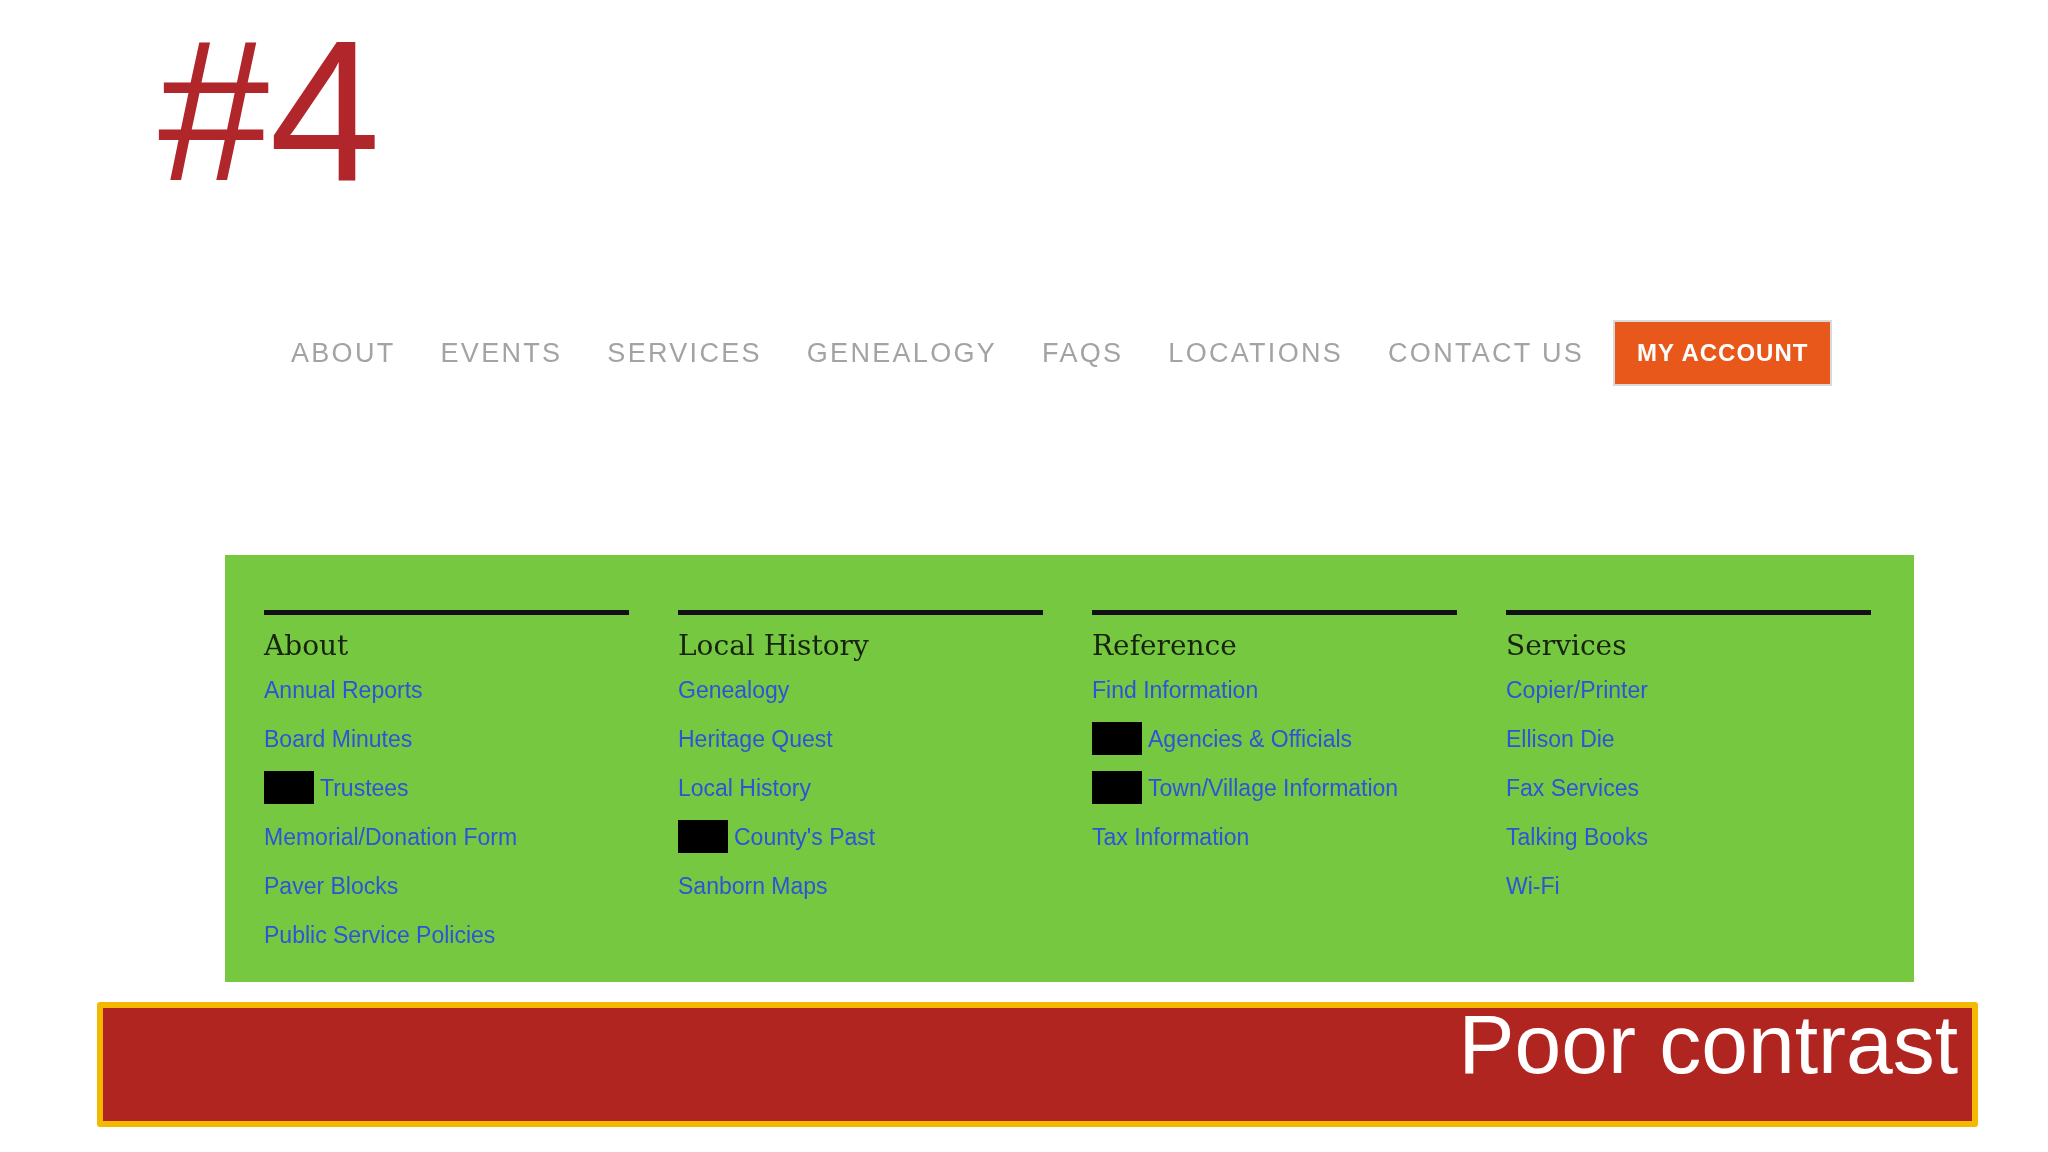 The height and width of the screenshot is (1152, 2048). I want to click on column-heading: Services, so click(1566, 646).